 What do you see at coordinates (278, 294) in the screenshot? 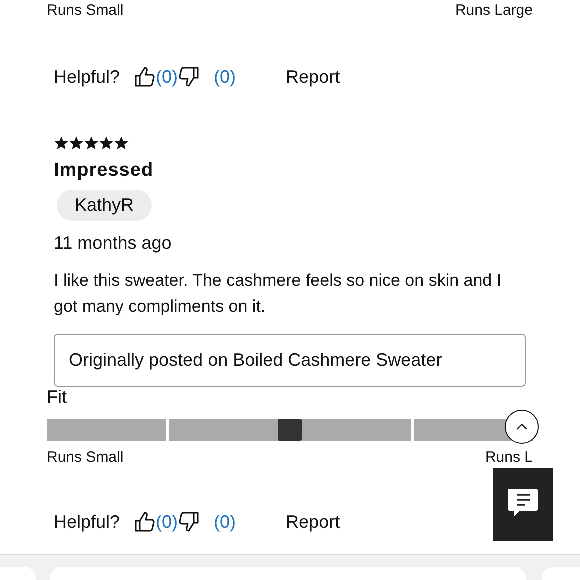
I see `review-text: I like this sweater. The cashmere feels so nice on skin and I got many compliments on it.` at bounding box center [278, 294].